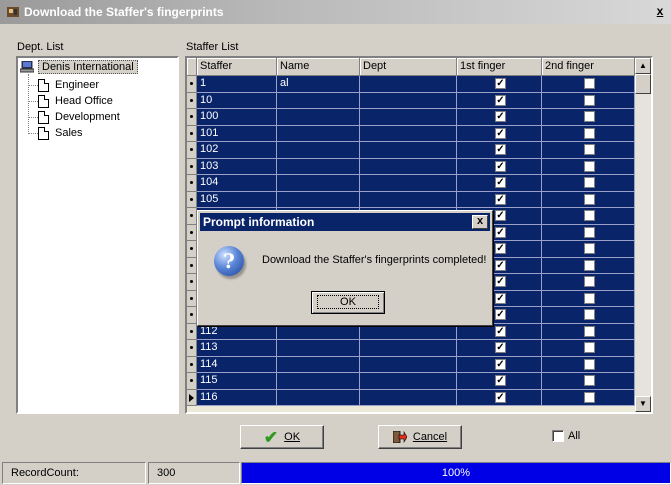 The height and width of the screenshot is (485, 671). What do you see at coordinates (282, 437) in the screenshot?
I see `ok-button: ✔ OK` at bounding box center [282, 437].